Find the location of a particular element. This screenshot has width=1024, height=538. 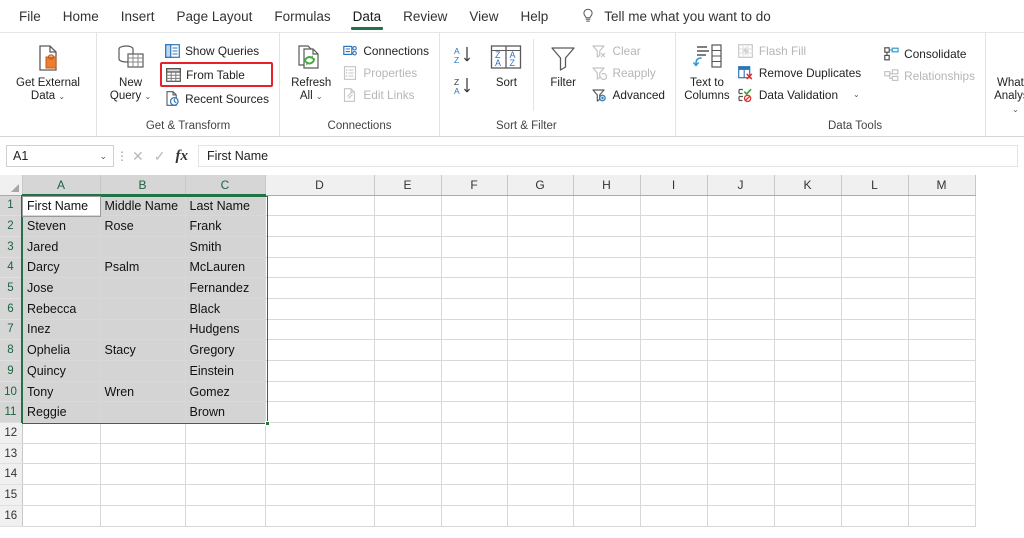

cell-I6 is located at coordinates (674, 309).